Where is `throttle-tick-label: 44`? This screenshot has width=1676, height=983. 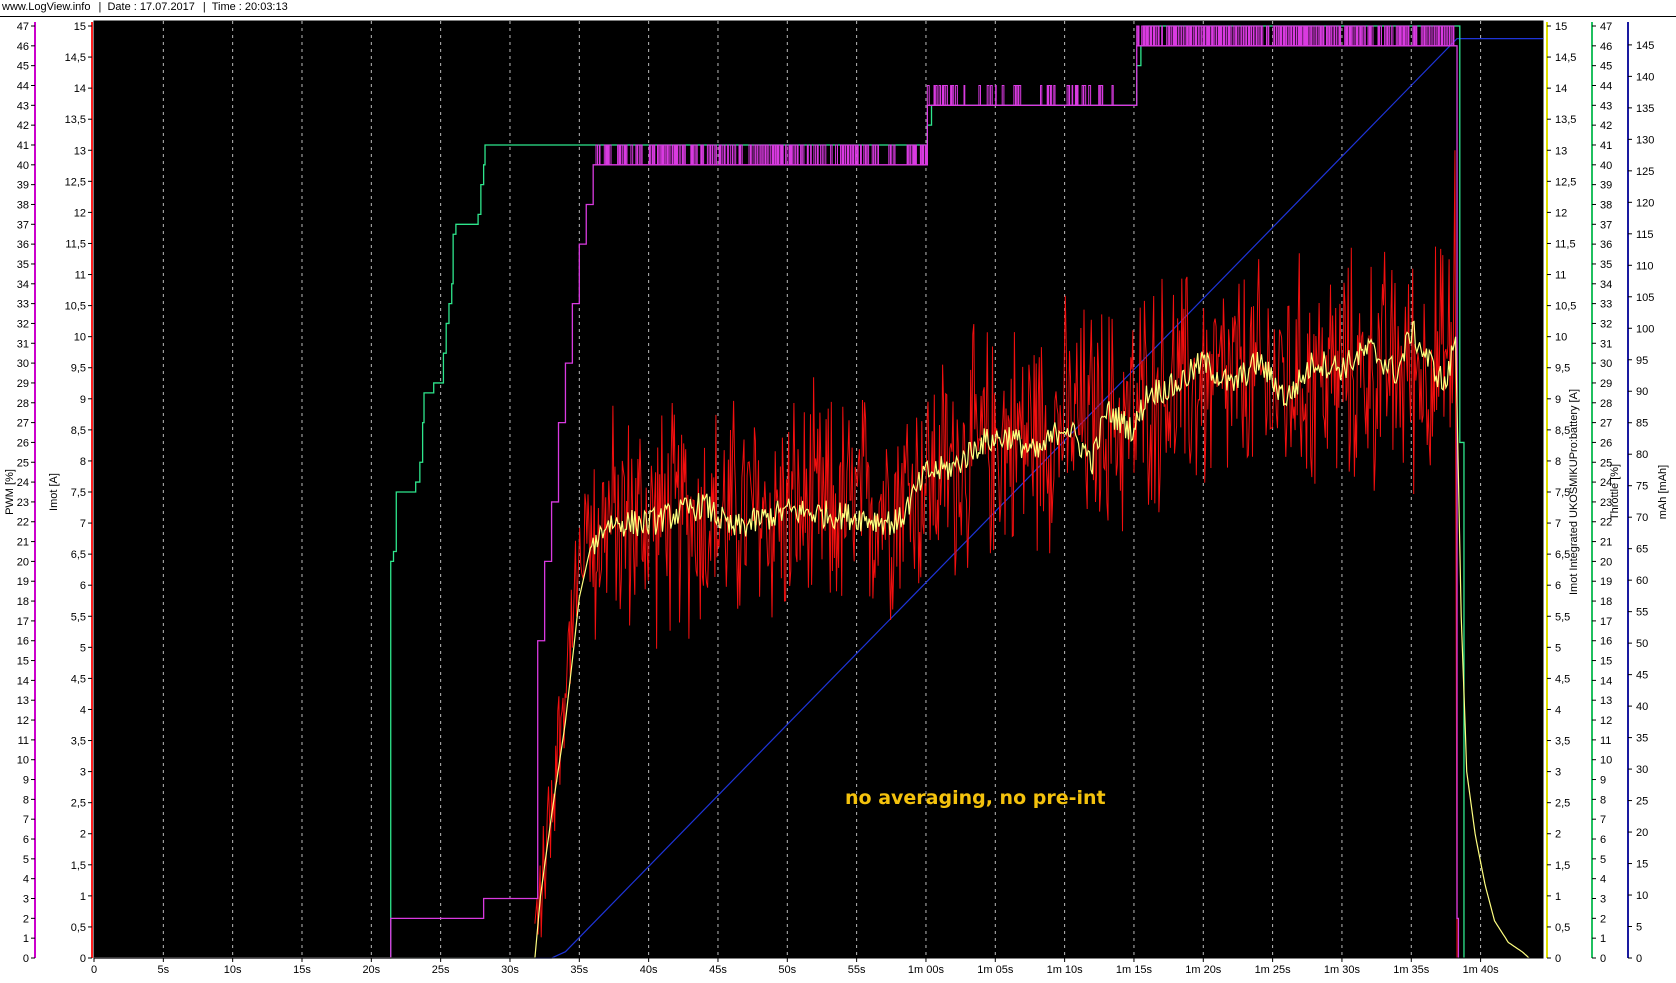 throttle-tick-label: 44 is located at coordinates (1606, 86).